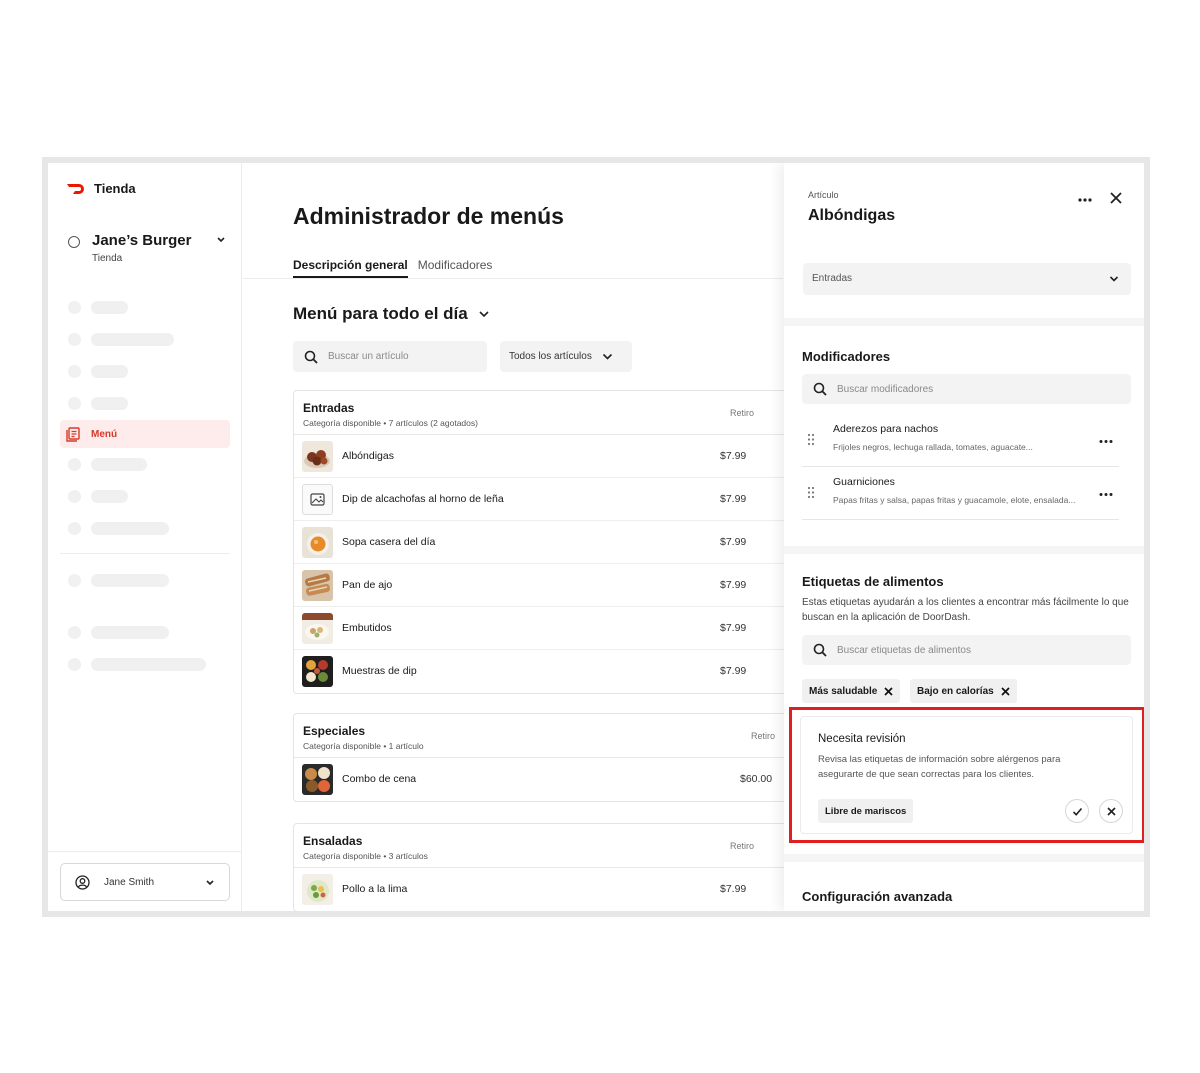  What do you see at coordinates (333, 841) in the screenshot?
I see `category-name: Ensaladas` at bounding box center [333, 841].